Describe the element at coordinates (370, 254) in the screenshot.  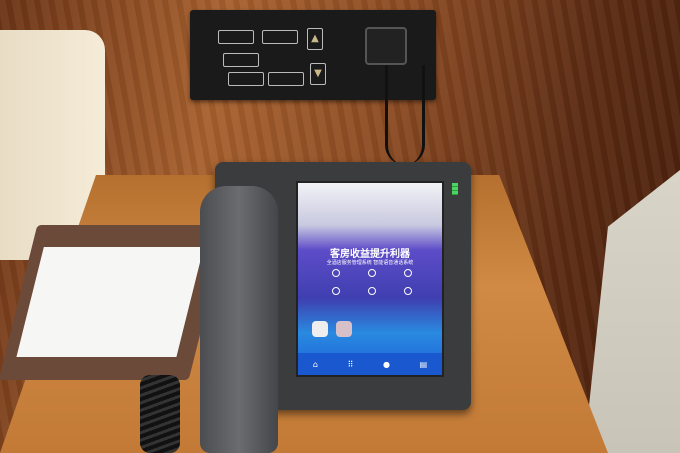
I see `screen-headline: 客房收益提升利器` at that location.